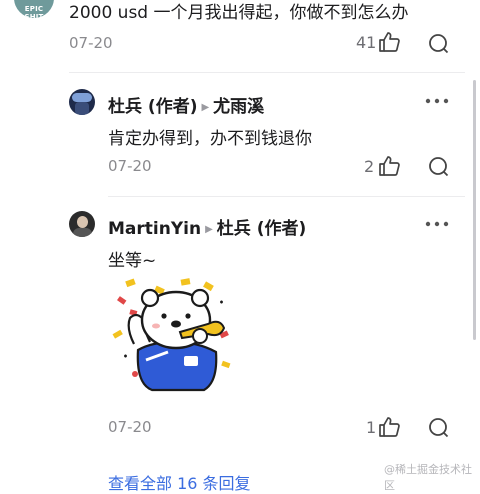 The width and height of the screenshot is (480, 494). I want to click on reply-author-name: MartinYin, so click(155, 229).